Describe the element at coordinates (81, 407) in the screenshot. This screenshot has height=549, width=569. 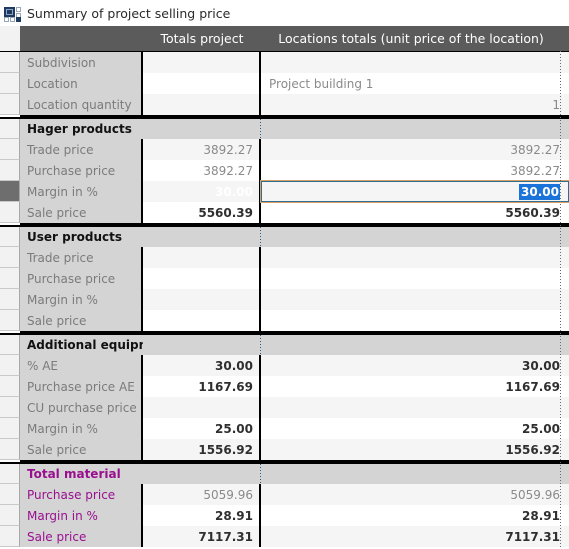
I see `row-label: CU purchase price` at that location.